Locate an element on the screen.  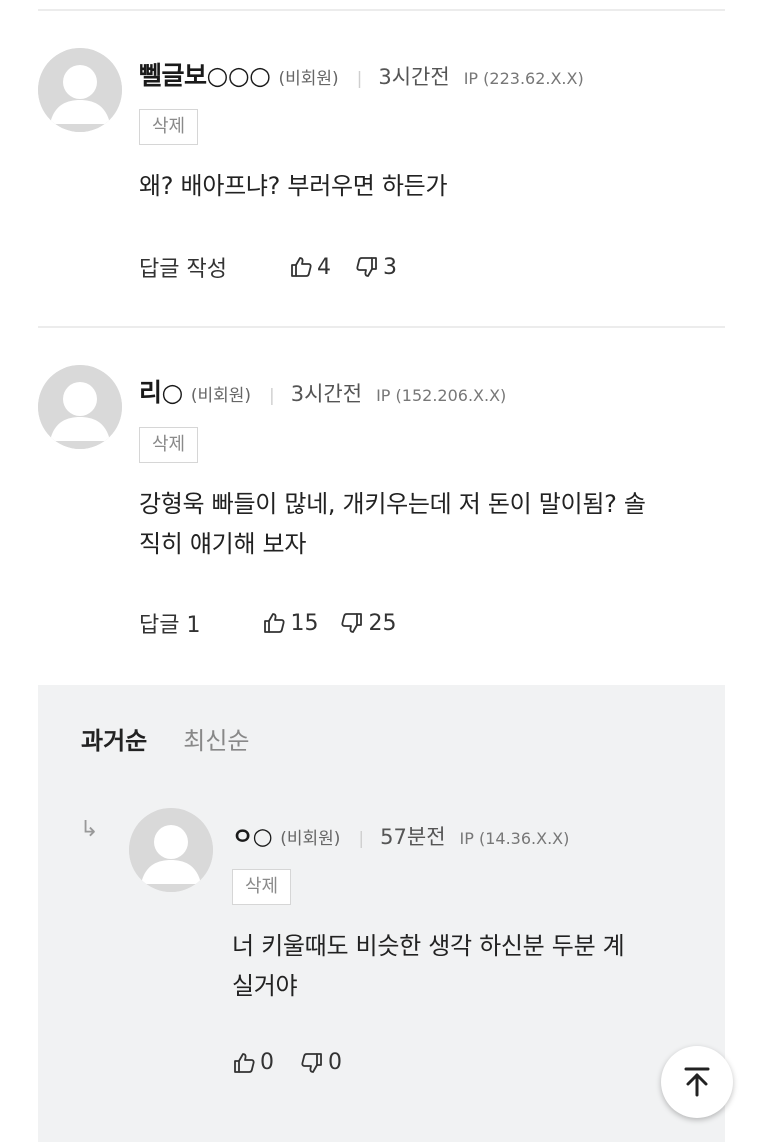
like-button: 15 is located at coordinates (290, 623).